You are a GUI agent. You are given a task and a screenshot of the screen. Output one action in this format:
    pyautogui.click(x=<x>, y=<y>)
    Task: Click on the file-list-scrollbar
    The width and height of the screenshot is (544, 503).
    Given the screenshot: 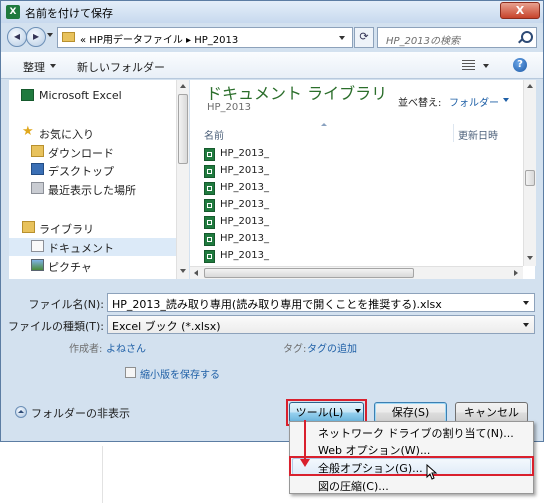 What is the action you would take?
    pyautogui.click(x=529, y=173)
    